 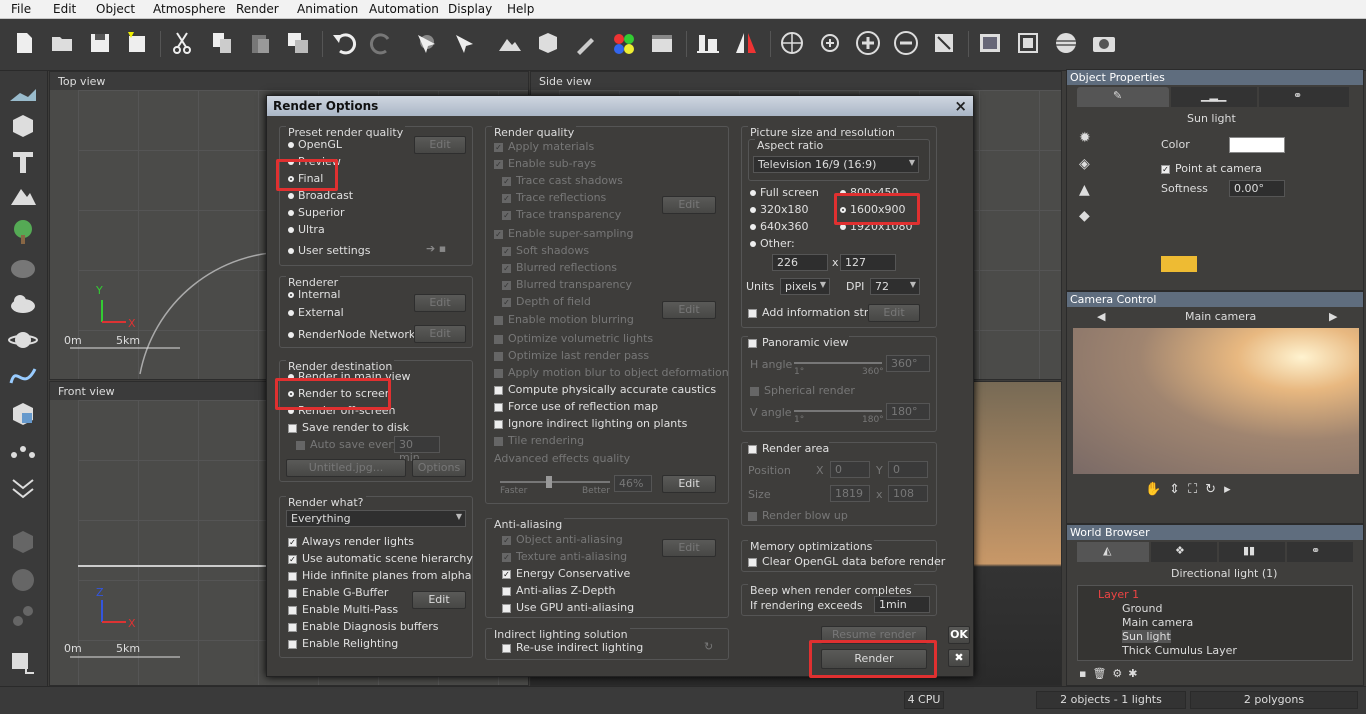 I want to click on clear-opengl-data: Clear OpenGL data before render, so click(x=846, y=561).